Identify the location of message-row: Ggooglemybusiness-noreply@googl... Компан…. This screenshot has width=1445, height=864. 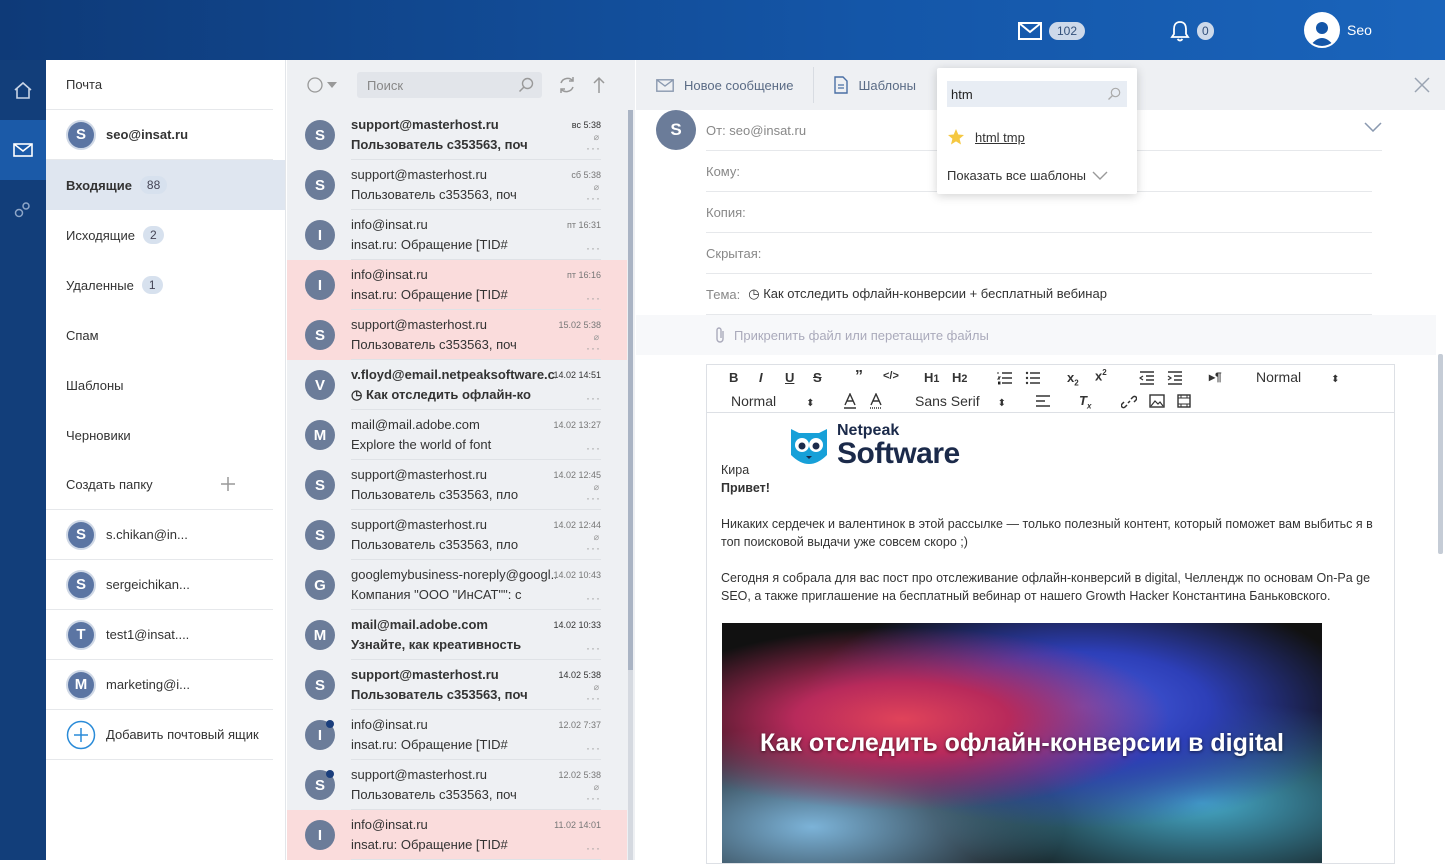
(457, 585).